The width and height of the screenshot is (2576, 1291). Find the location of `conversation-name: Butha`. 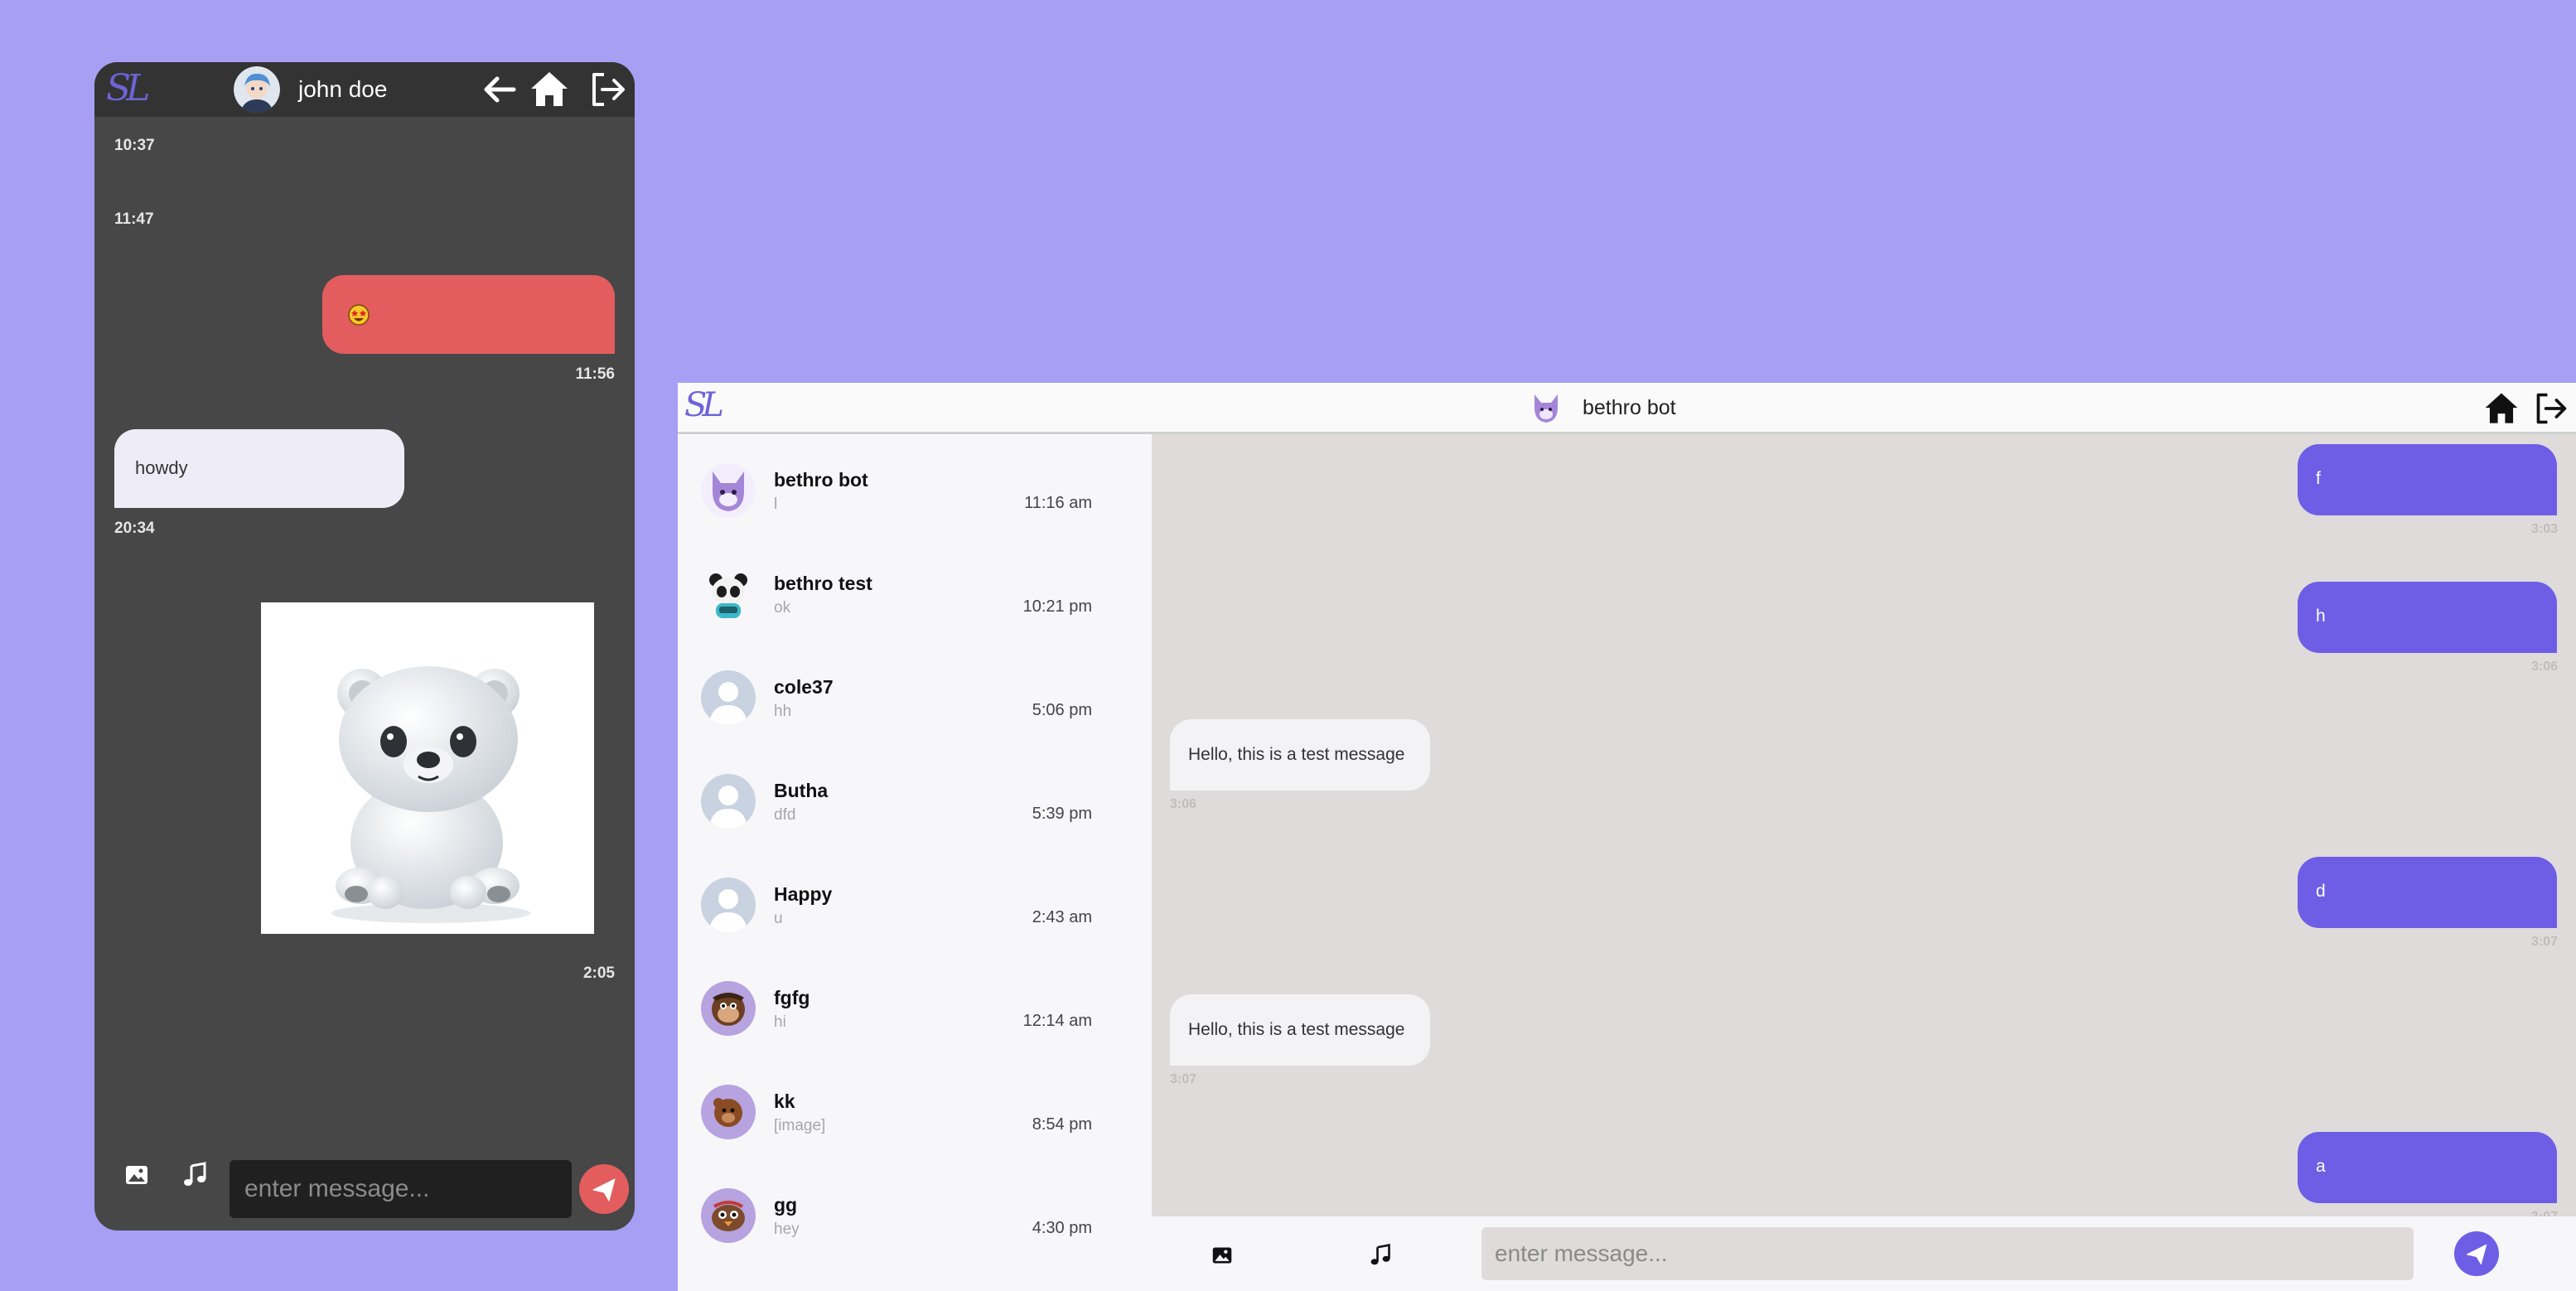

conversation-name: Butha is located at coordinates (801, 790).